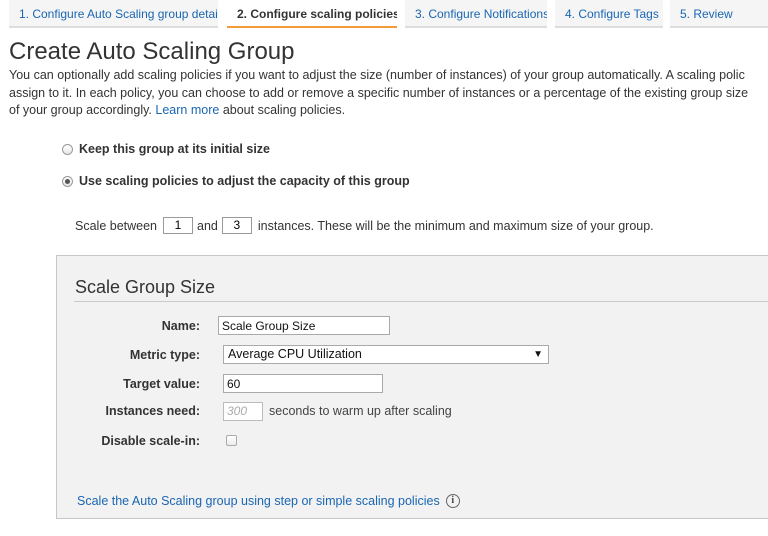 The image size is (768, 536). Describe the element at coordinates (67, 181) in the screenshot. I see `use-policies-radio` at that location.